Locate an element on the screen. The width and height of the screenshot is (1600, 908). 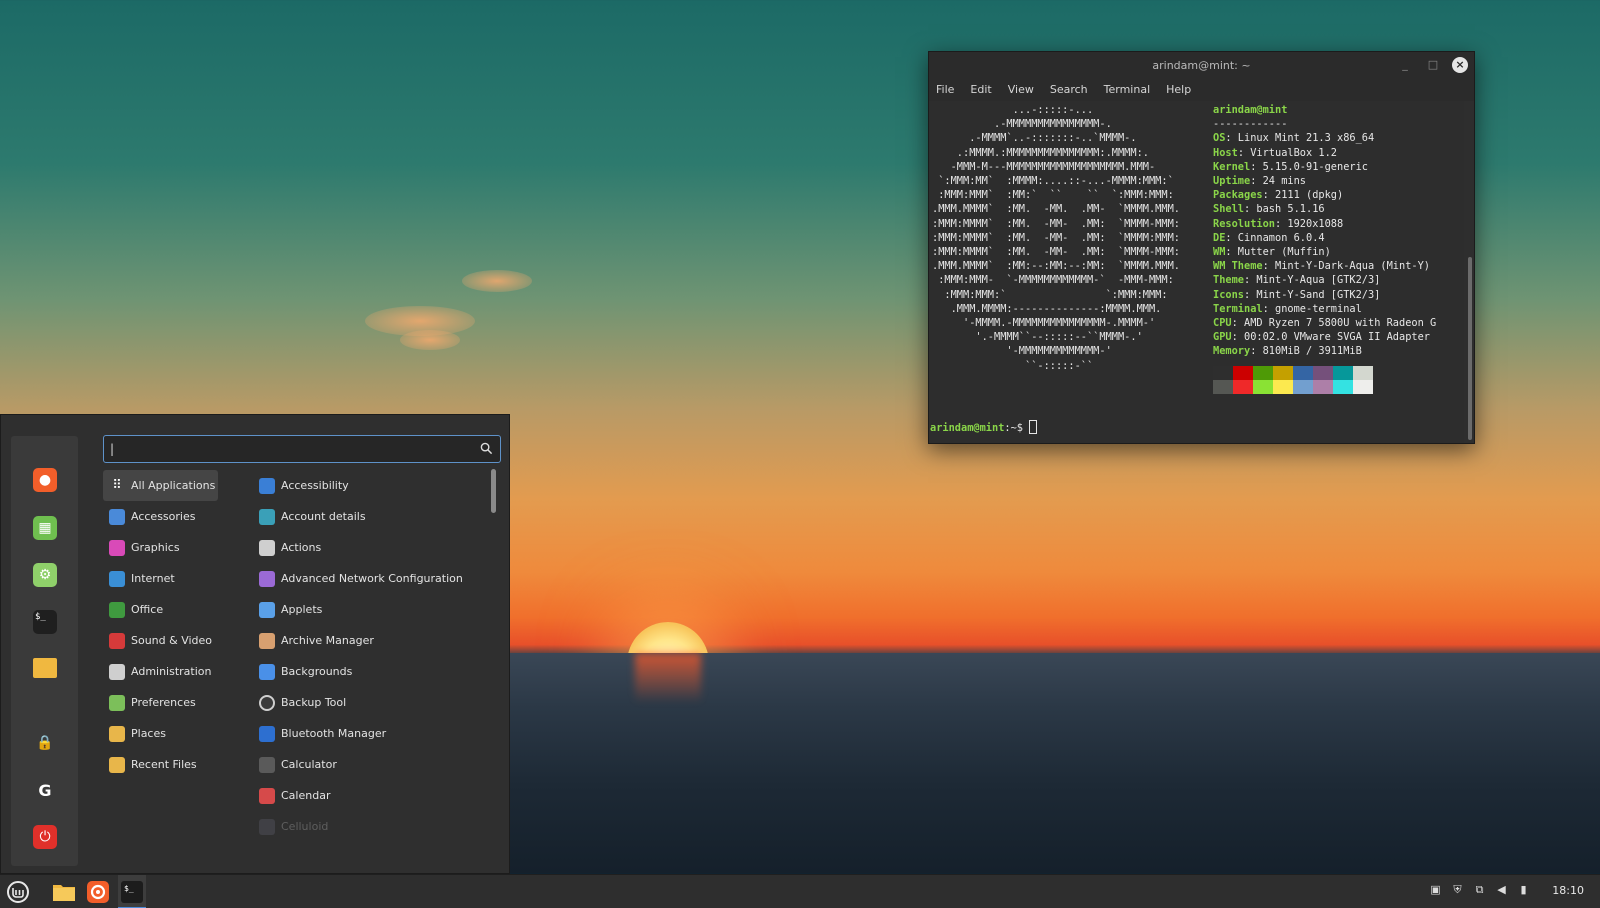
logout-icon: G is located at coordinates (45, 790).